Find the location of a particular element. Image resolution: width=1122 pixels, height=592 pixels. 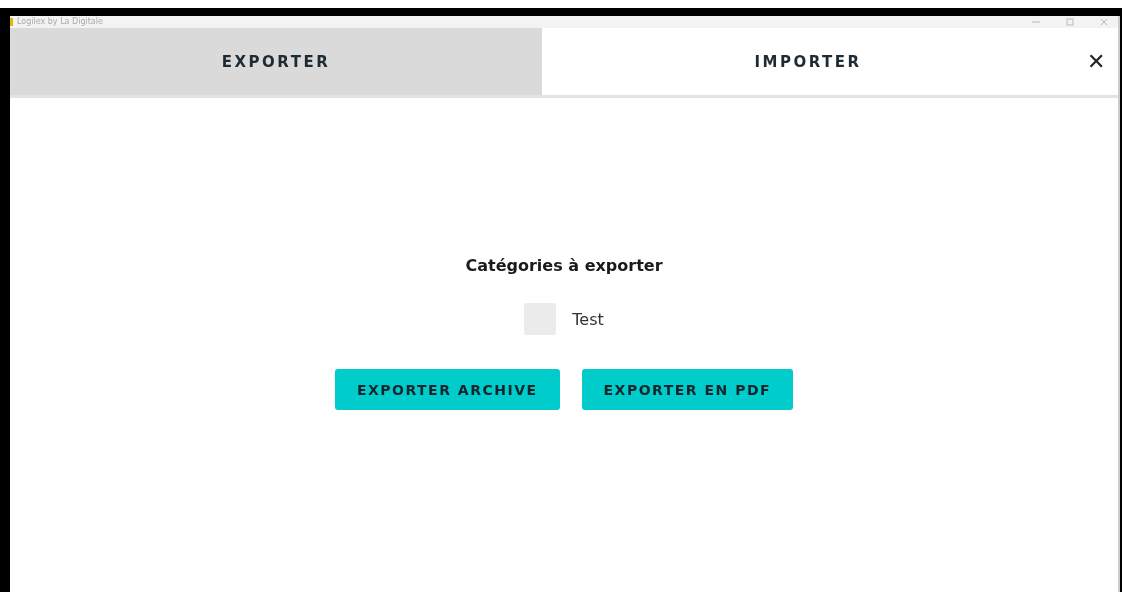

export-button: EXPORTER ARCHIVE is located at coordinates (447, 389).